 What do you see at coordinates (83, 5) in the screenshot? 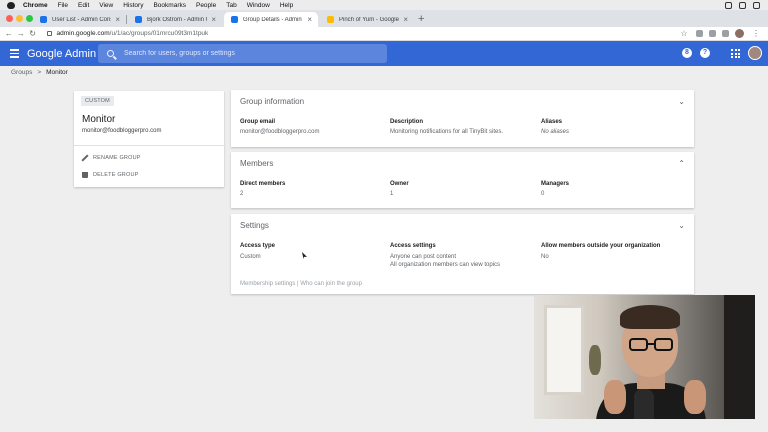
I see `menu-edit: Edit` at bounding box center [83, 5].